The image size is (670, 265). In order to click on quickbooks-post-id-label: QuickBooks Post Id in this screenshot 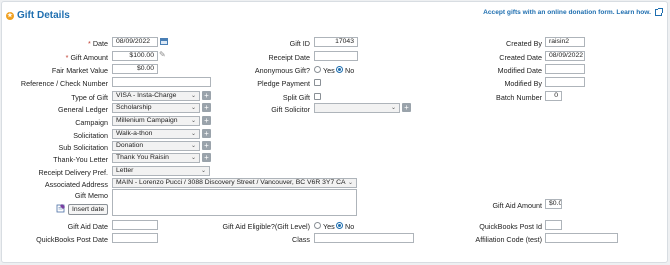, I will do `click(510, 226)`.